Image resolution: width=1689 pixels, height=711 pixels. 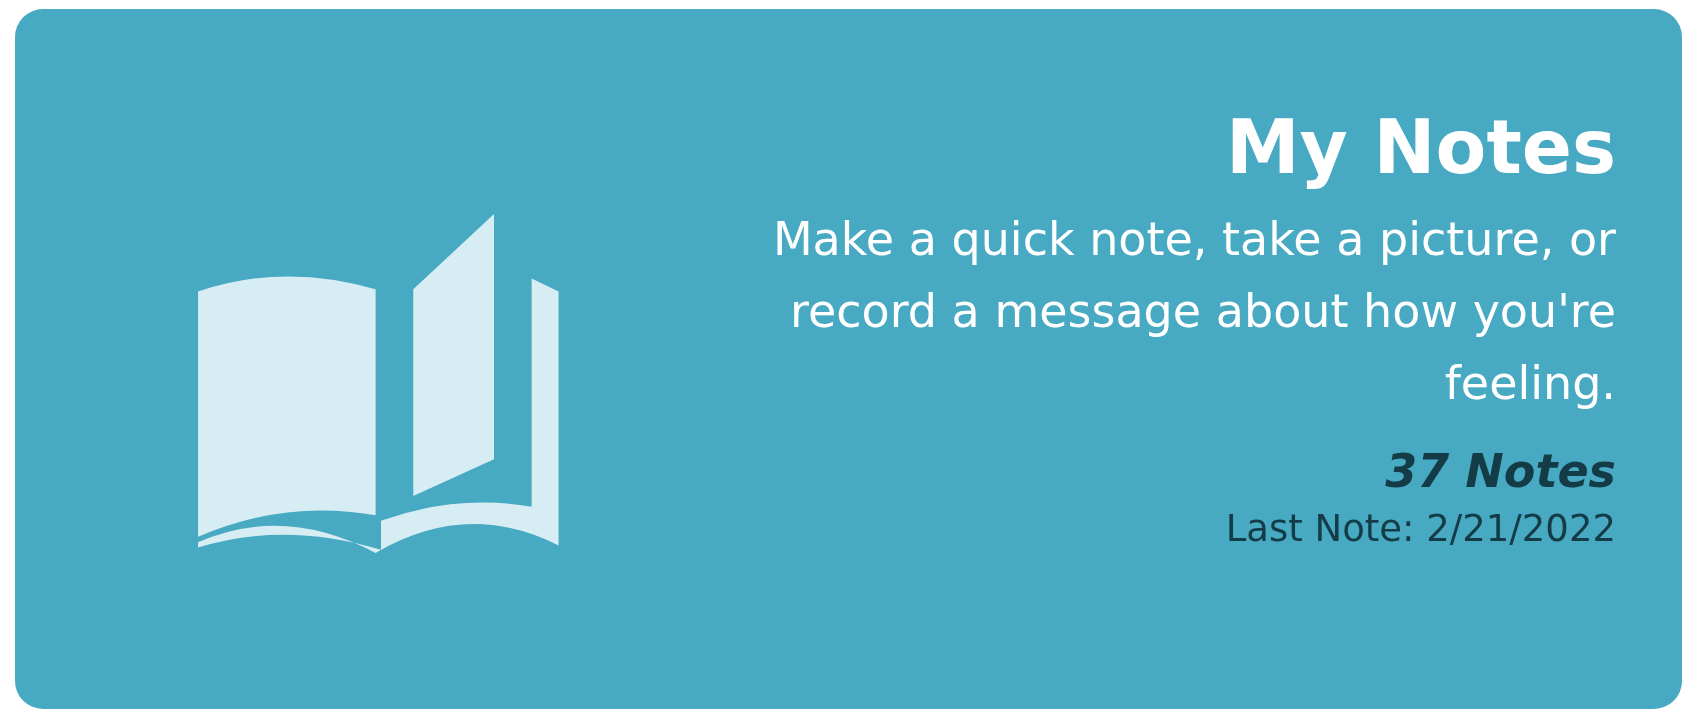 What do you see at coordinates (1420, 529) in the screenshot?
I see `last-note-date: Last Note: 2/21/2022` at bounding box center [1420, 529].